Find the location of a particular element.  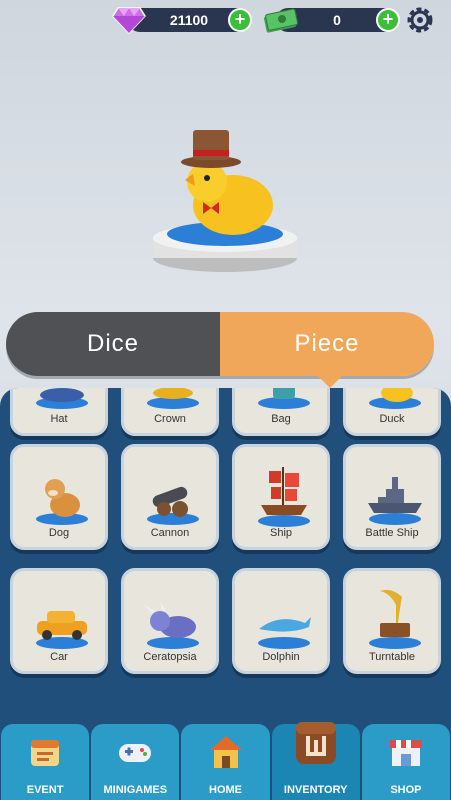

piece-card-turntable: Turntable is located at coordinates (392, 621).